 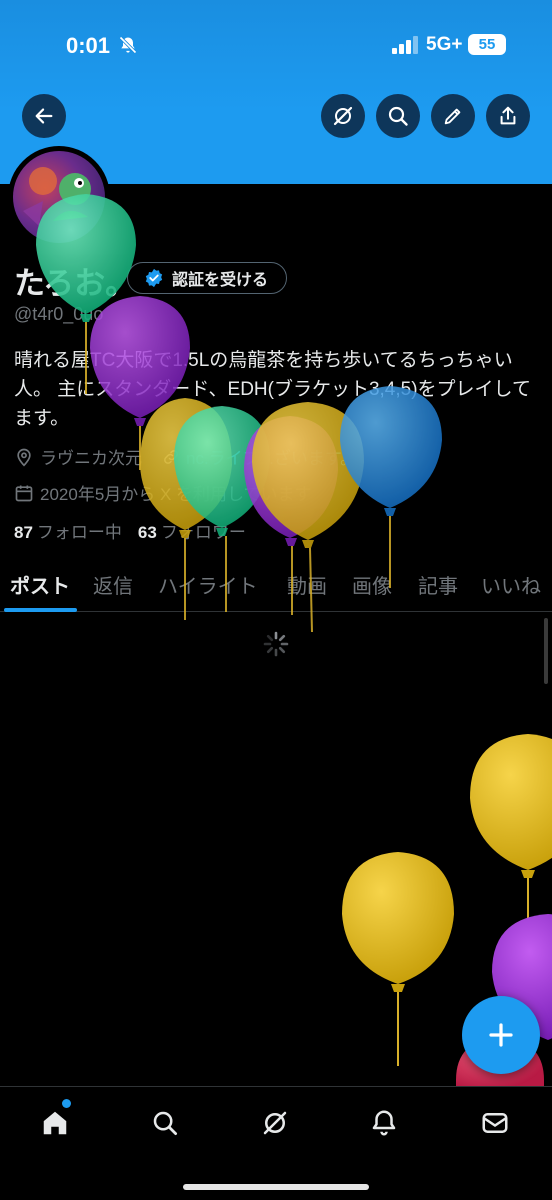 I want to click on profile-tabs: ポスト 返信 ハイライト 動画 画像 記事 いいね, so click(x=276, y=587).